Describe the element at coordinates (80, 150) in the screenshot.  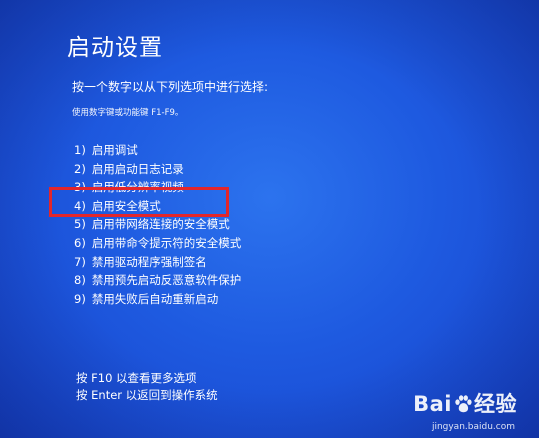
I see `option-number: 1)` at that location.